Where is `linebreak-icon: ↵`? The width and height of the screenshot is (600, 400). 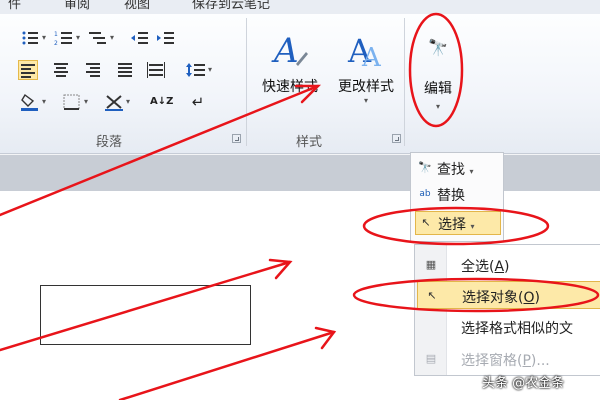 linebreak-icon: ↵ is located at coordinates (198, 102).